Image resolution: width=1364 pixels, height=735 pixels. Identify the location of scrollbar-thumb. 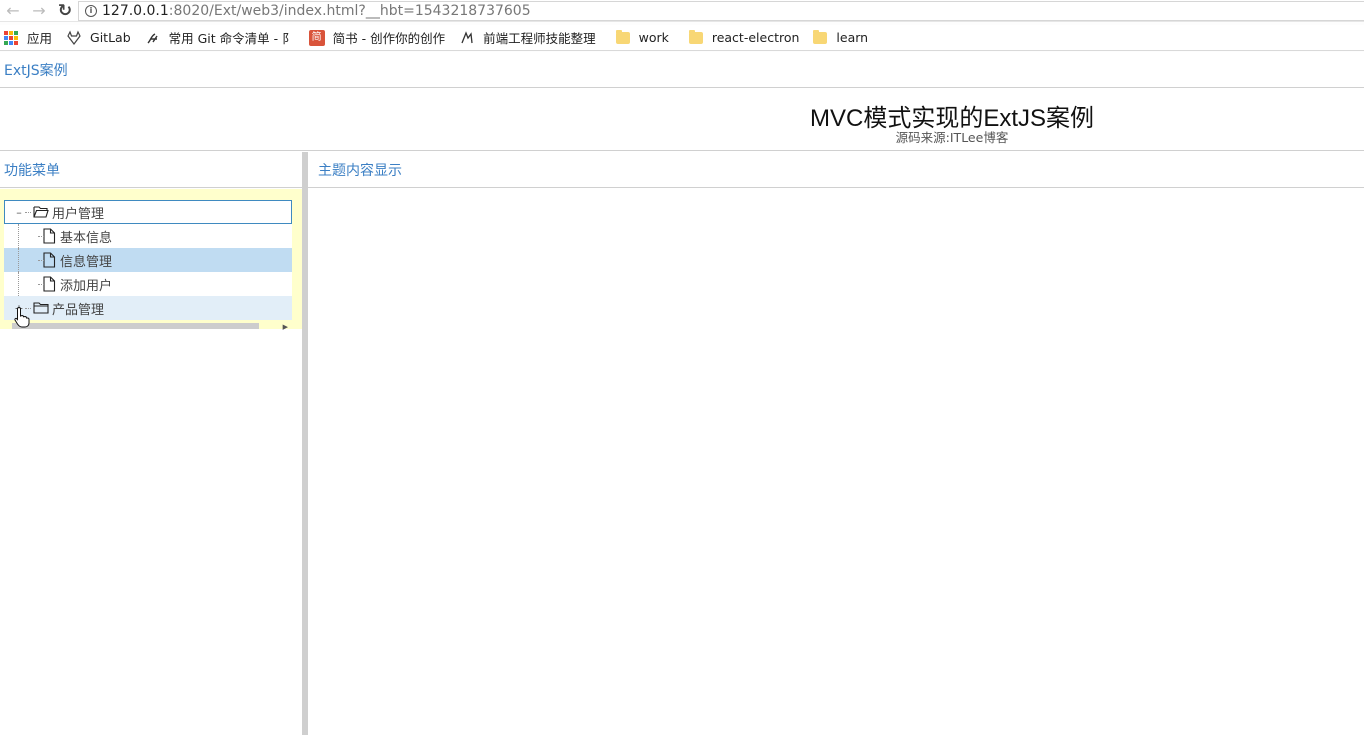
(135, 326).